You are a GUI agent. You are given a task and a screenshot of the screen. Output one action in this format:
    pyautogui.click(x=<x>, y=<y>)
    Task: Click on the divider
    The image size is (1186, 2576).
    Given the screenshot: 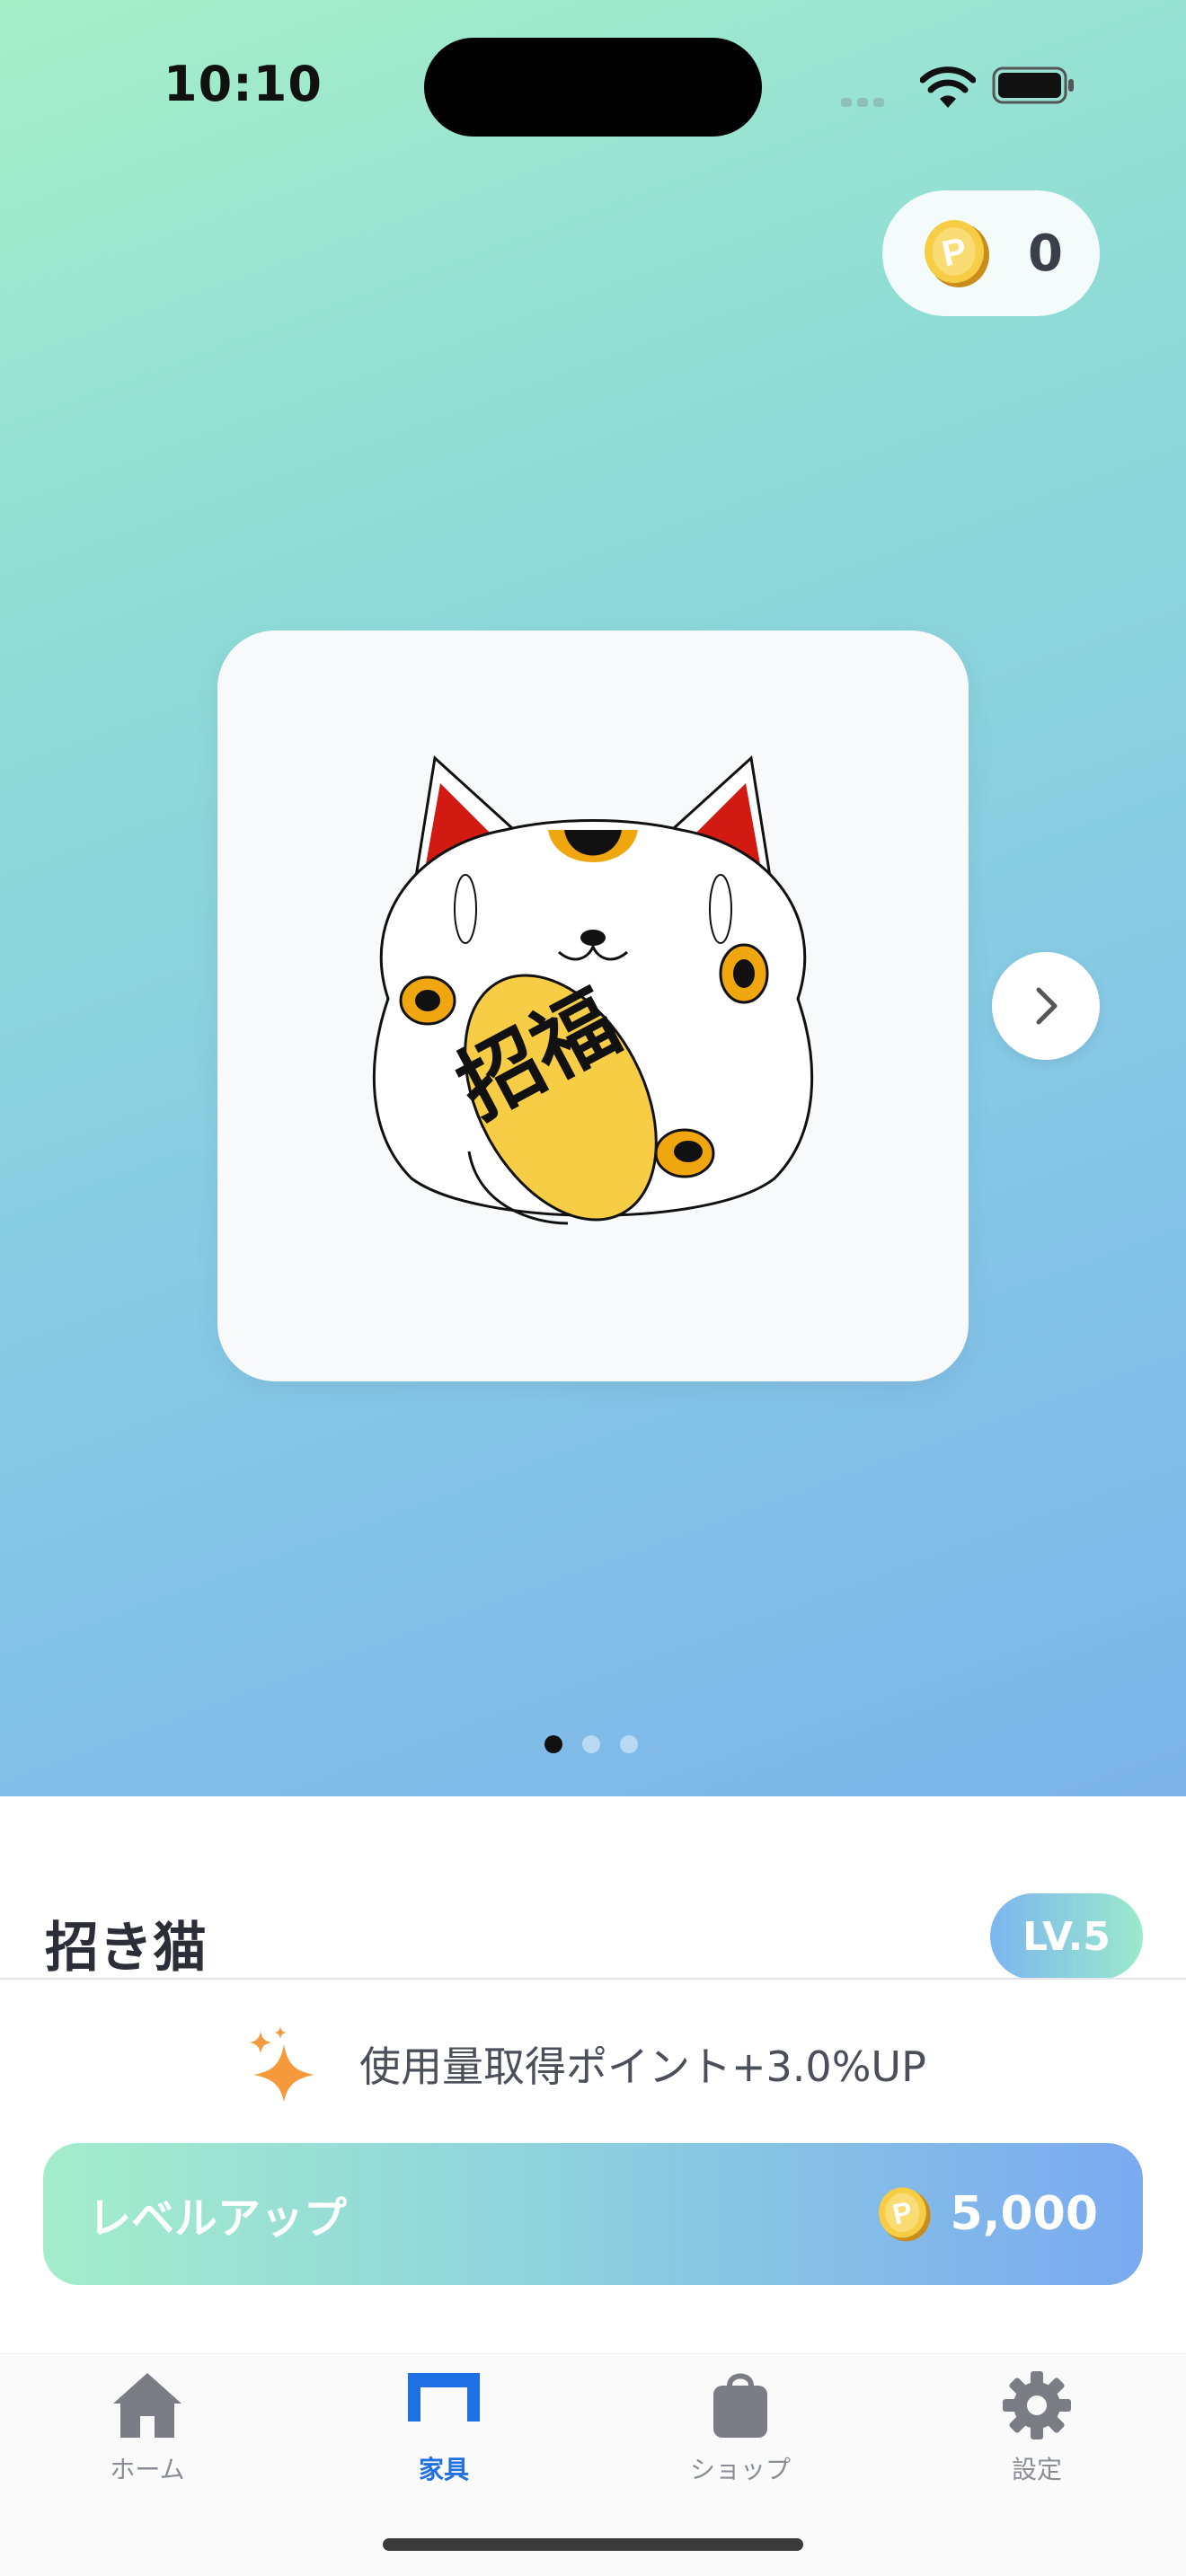 What is the action you would take?
    pyautogui.click(x=593, y=1979)
    